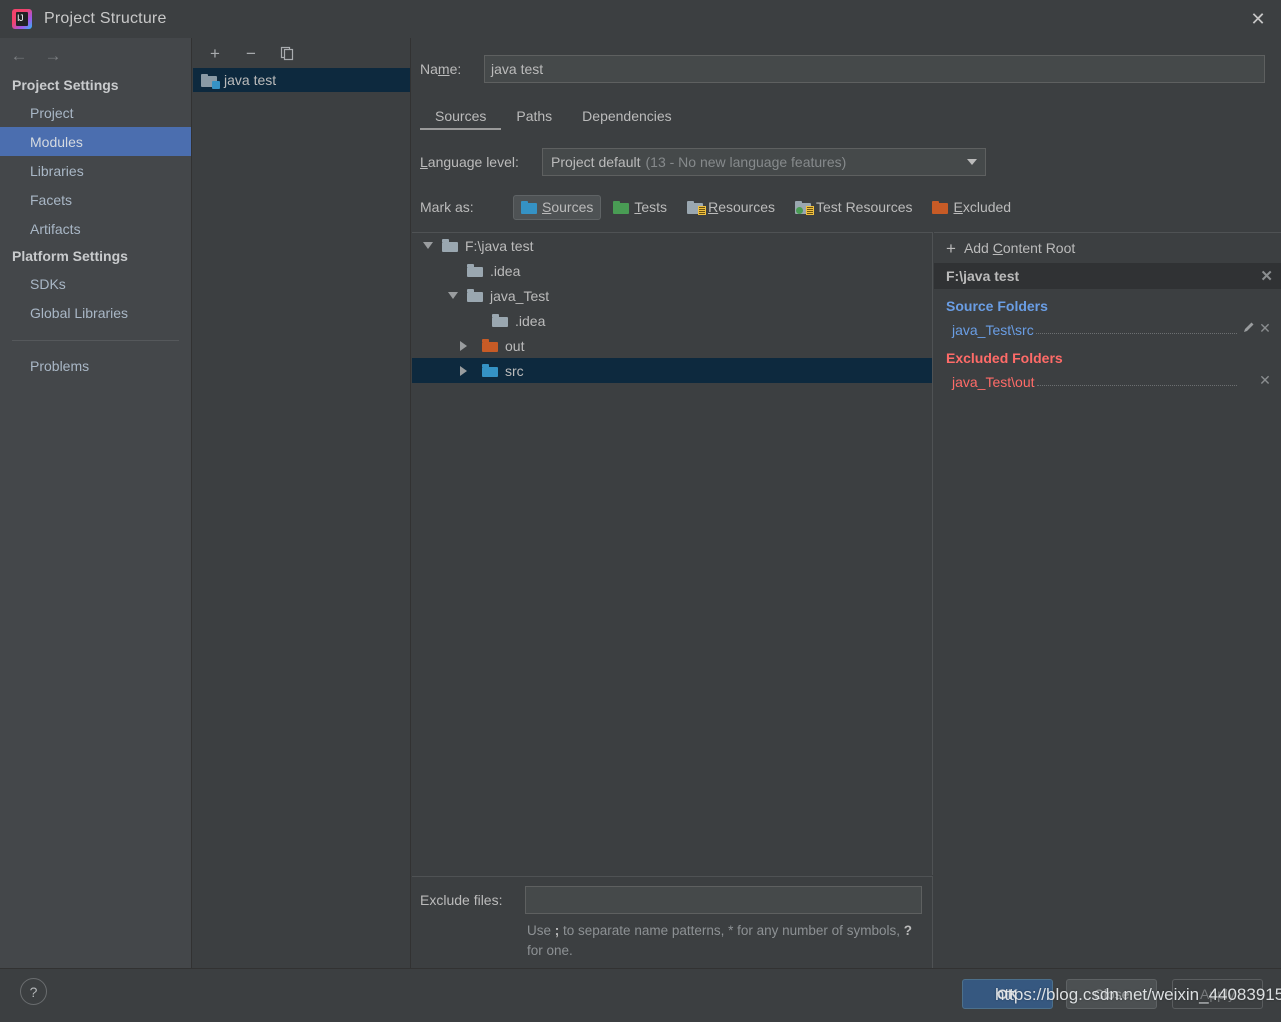  Describe the element at coordinates (250, 80) in the screenshot. I see `list-item-label: java test` at that location.